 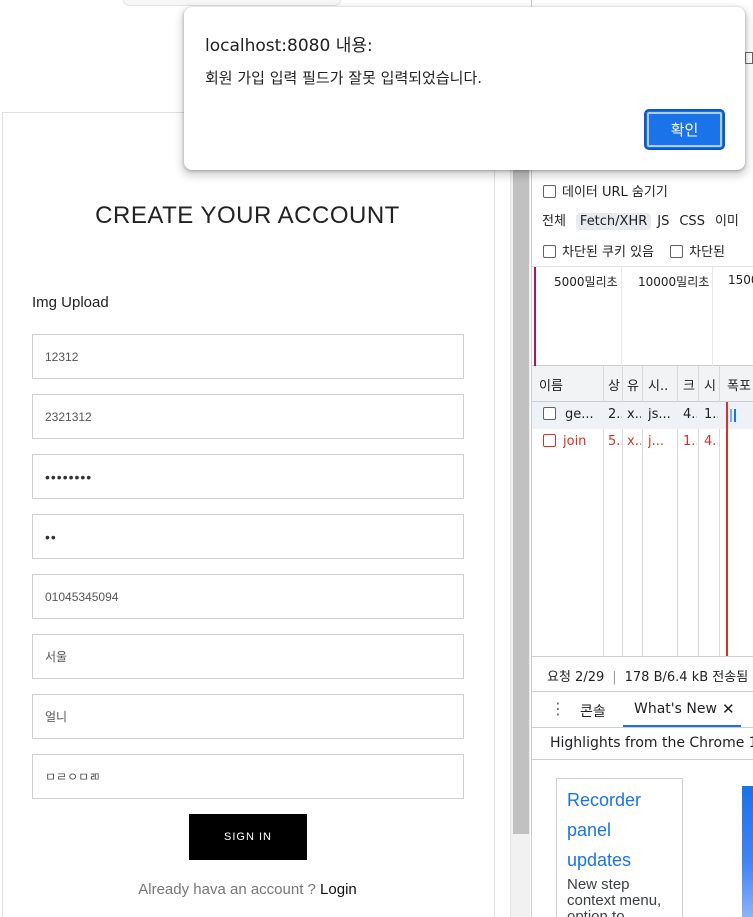 I want to click on request-row: ge... 2.. x.. js... 4.. 1.., so click(x=642, y=415).